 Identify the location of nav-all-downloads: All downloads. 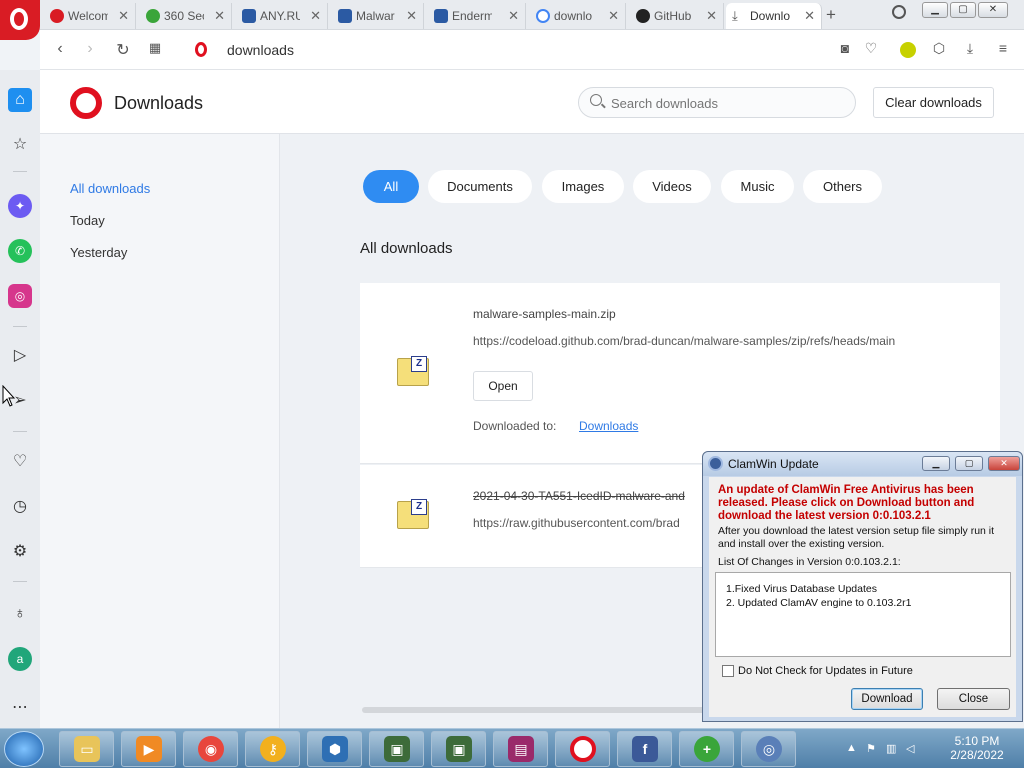
(110, 188).